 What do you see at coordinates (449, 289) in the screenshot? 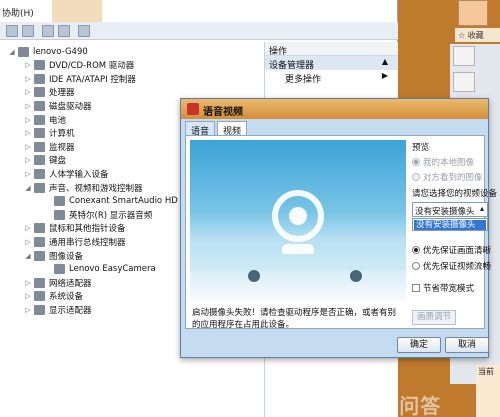
I see `bandwidth-checkbox-label: 节省带宽模式` at bounding box center [449, 289].